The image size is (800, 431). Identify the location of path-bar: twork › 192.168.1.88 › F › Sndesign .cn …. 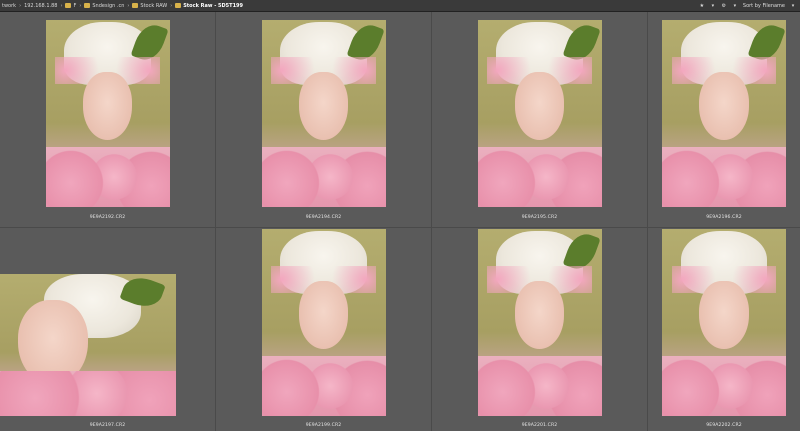
(400, 6).